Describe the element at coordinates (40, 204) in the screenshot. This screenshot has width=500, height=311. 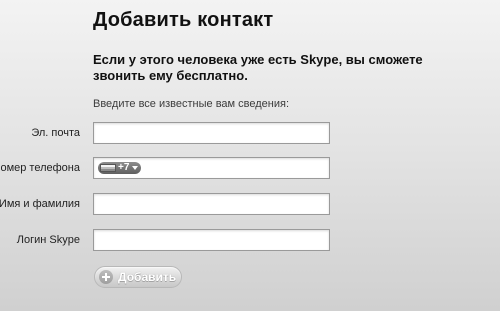
I see `full-name-label: Имя и фамилия` at that location.